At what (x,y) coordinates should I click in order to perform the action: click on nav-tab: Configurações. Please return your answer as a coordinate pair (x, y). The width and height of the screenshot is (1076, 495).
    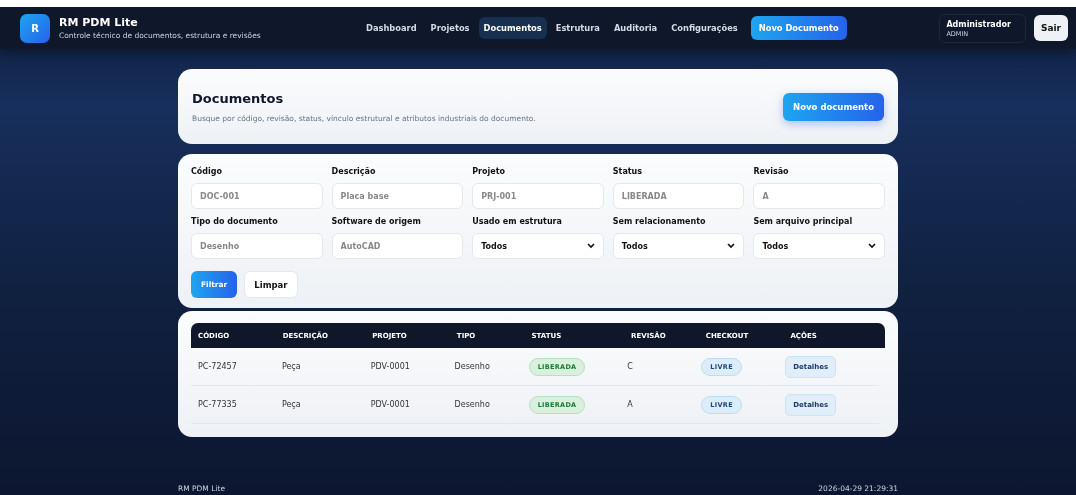
    Looking at the image, I should click on (704, 28).